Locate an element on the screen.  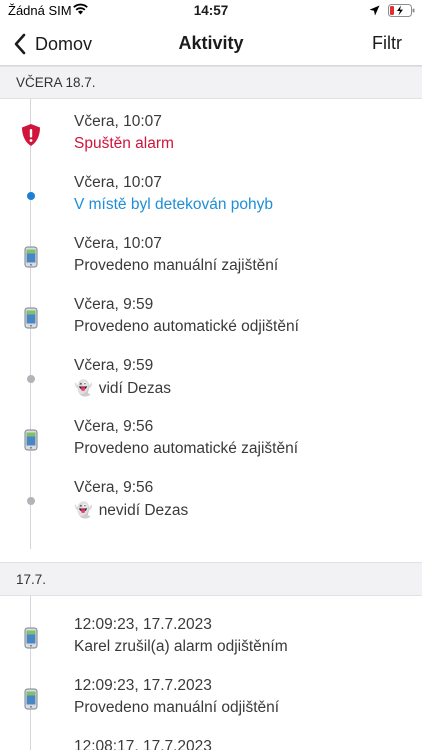
activity-description: 👻 nevidí Dezas is located at coordinates (131, 510).